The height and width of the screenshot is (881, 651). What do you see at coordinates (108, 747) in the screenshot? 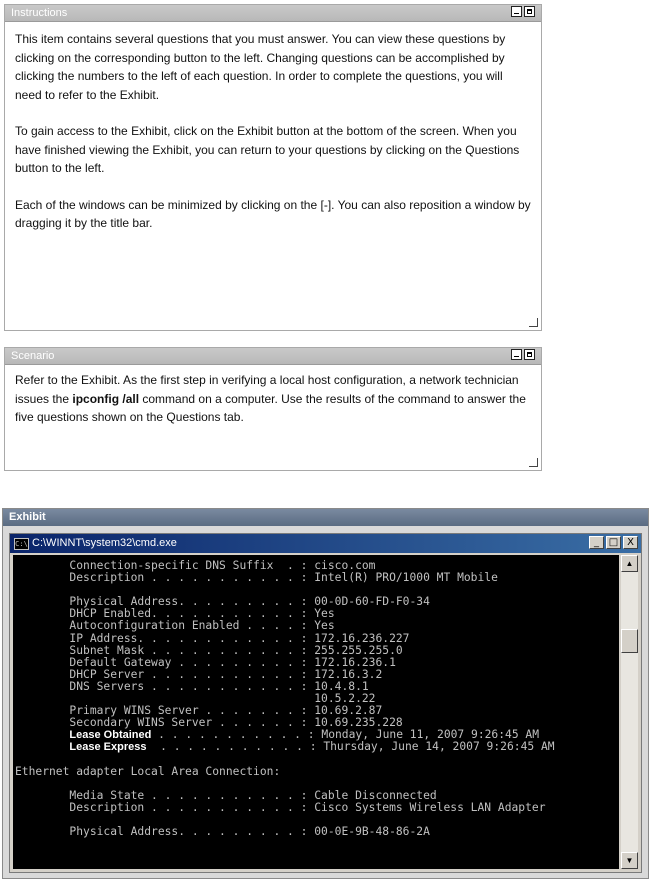
I see `console-label: Lease Express` at bounding box center [108, 747].